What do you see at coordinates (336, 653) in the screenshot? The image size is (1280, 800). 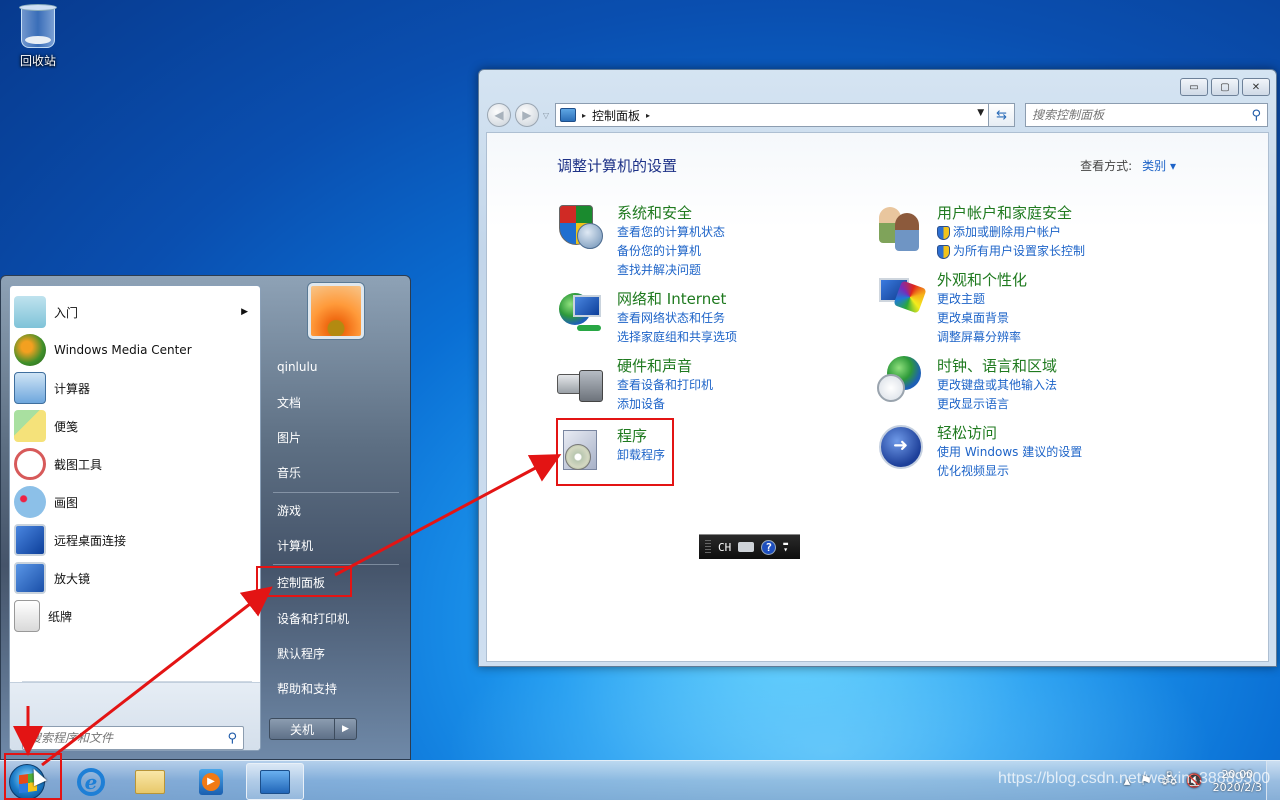 I see `start-right-default-programs: 默认程序` at bounding box center [336, 653].